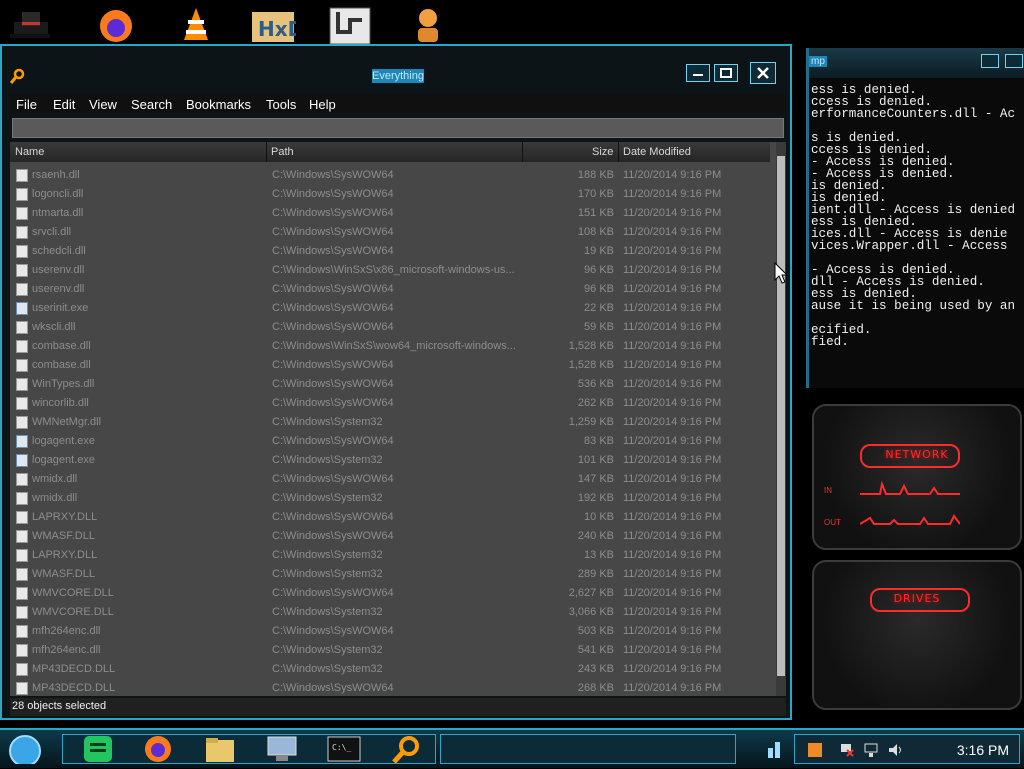 This screenshot has height=769, width=1024. Describe the element at coordinates (26, 104) in the screenshot. I see `menu-file: File` at that location.